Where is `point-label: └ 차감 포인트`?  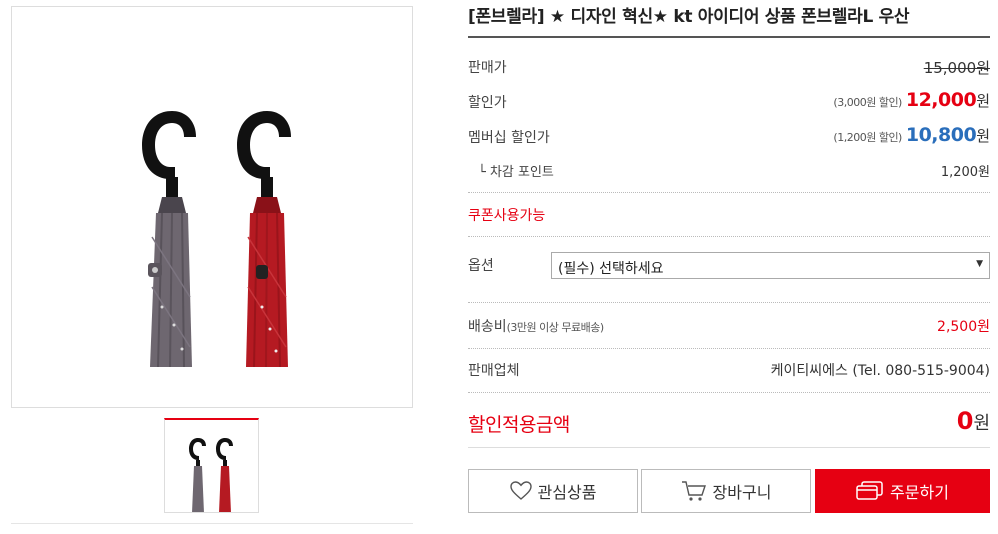
point-label: └ 차감 포인트 is located at coordinates (516, 172).